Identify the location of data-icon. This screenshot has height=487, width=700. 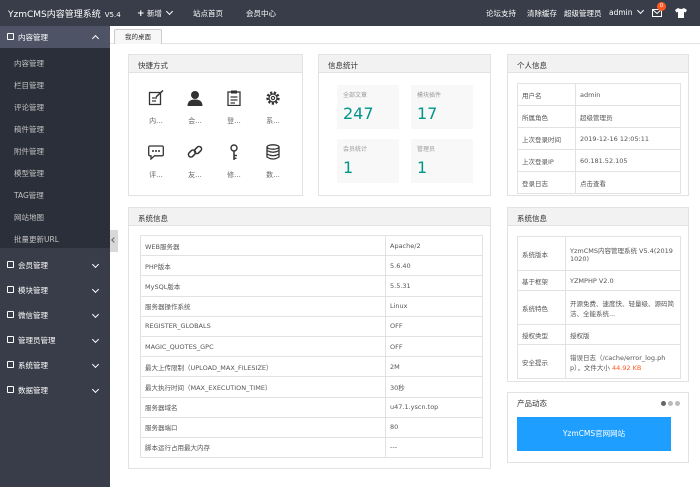
(10, 389).